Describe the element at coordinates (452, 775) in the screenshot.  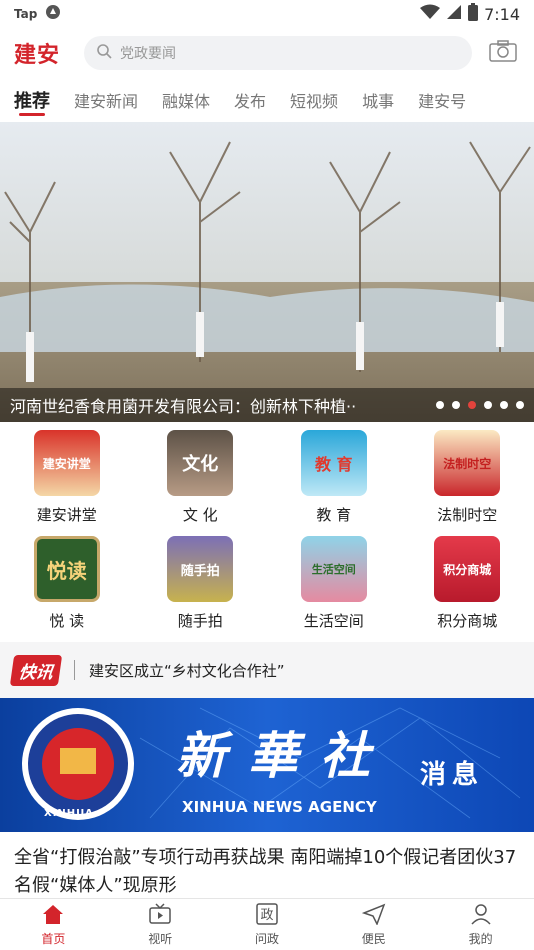
I see `banner-subtitle: 消息` at that location.